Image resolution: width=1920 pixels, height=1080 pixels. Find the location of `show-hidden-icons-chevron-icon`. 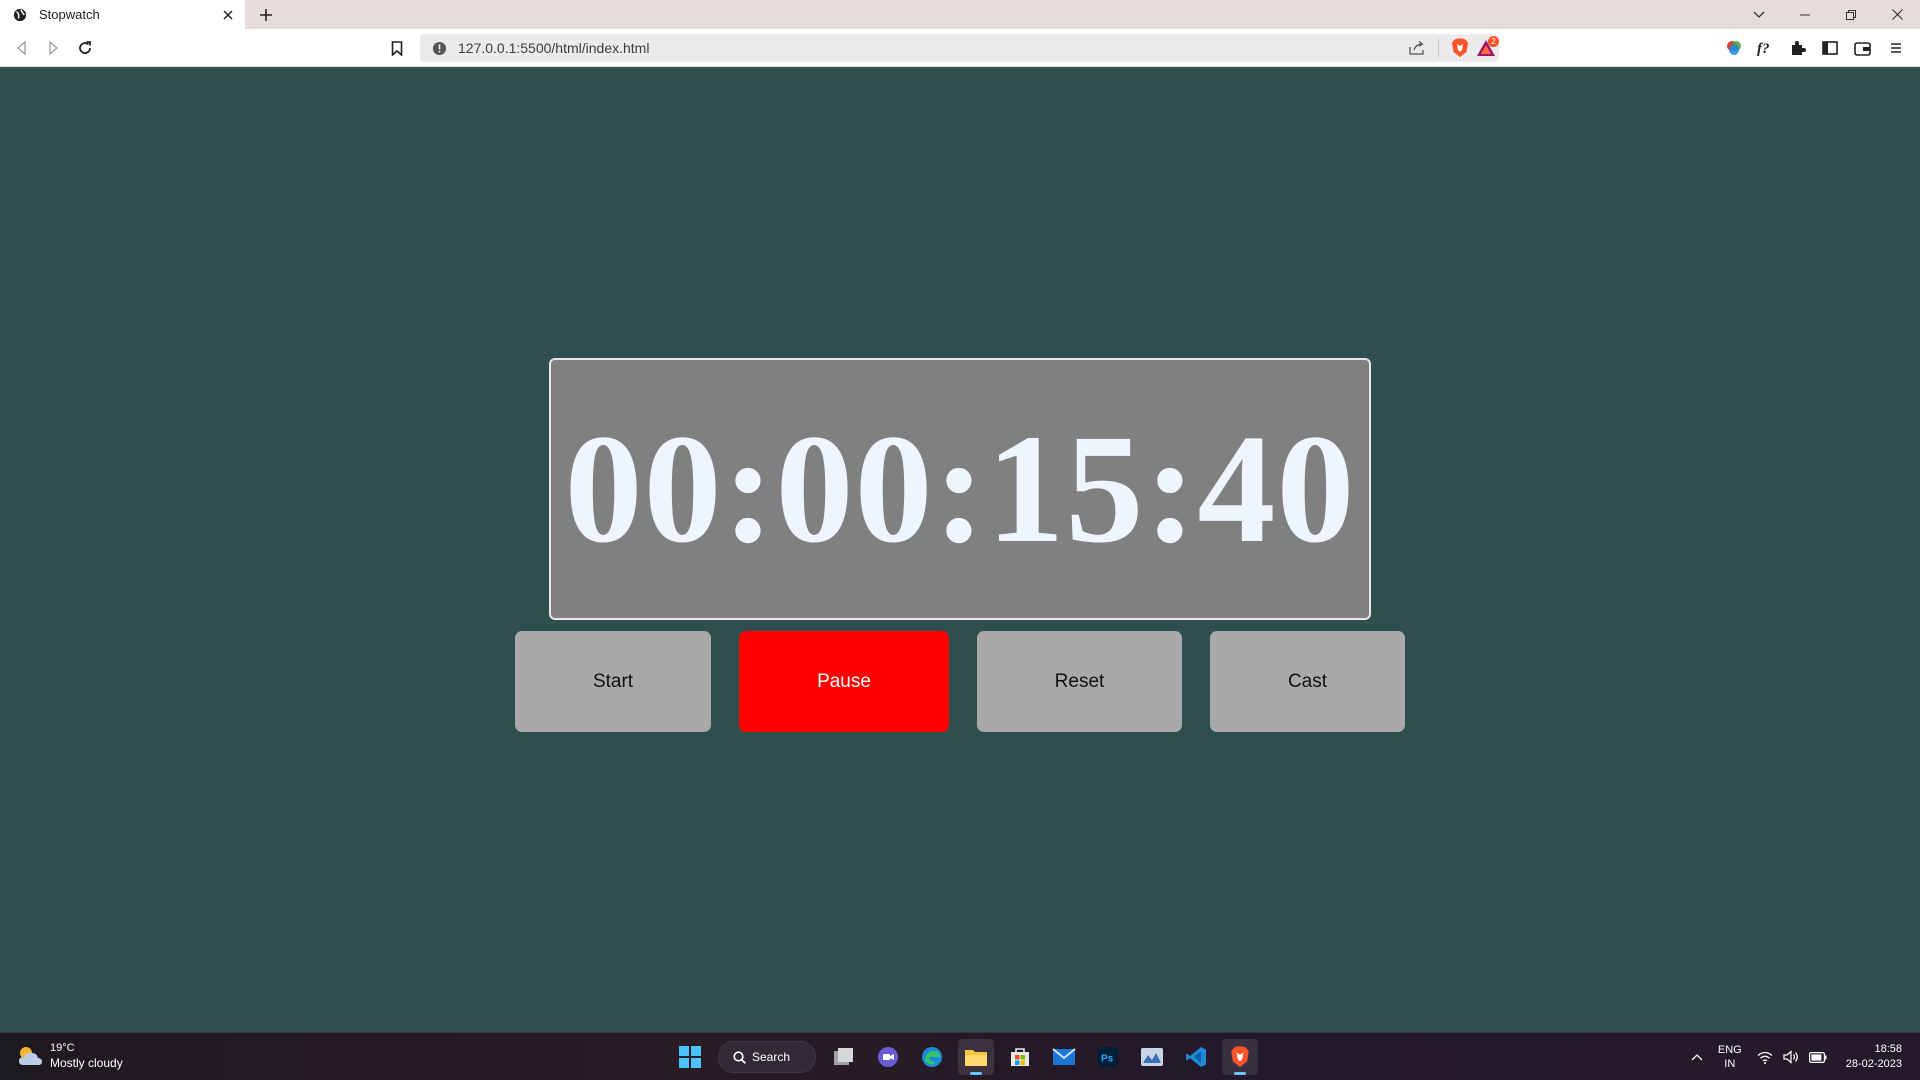

show-hidden-icons-chevron-icon is located at coordinates (1697, 1057).